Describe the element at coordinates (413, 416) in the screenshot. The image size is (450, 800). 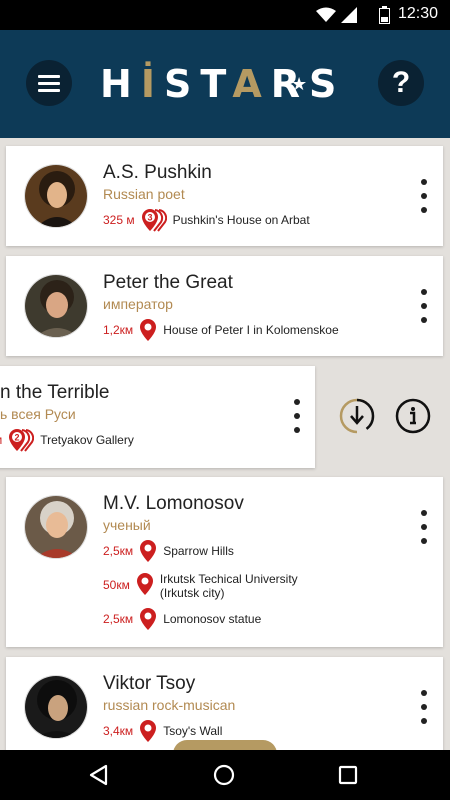
I see `info-icon` at that location.